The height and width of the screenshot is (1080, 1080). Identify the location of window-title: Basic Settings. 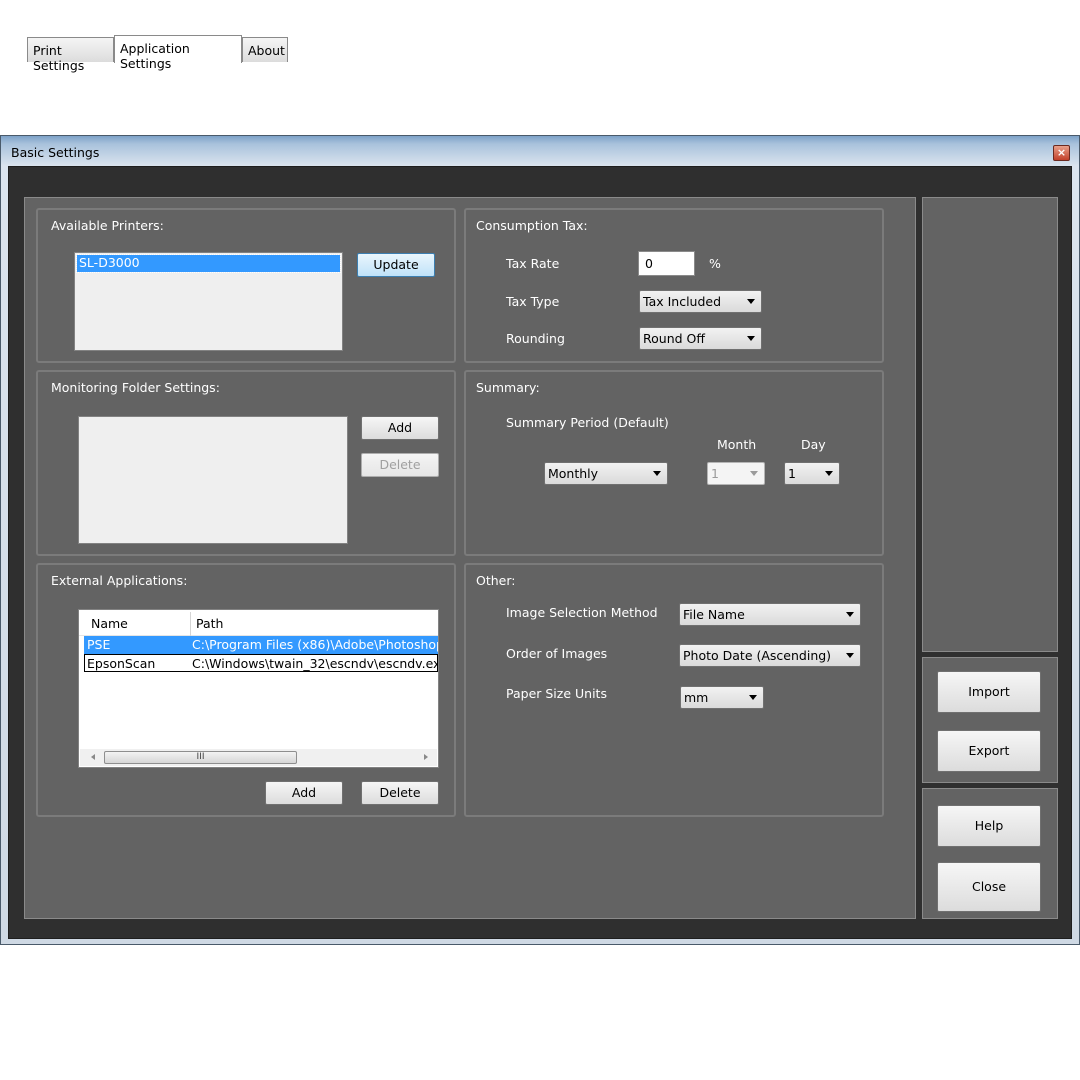
(55, 152).